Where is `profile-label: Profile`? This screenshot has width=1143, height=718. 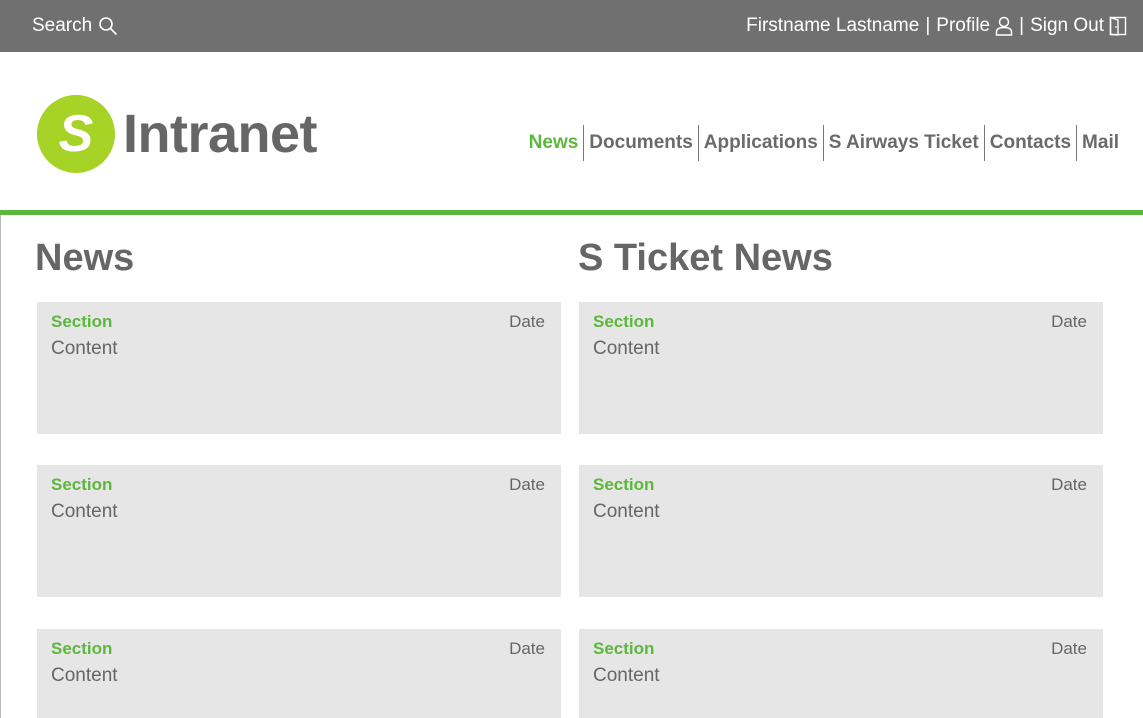 profile-label: Profile is located at coordinates (963, 25).